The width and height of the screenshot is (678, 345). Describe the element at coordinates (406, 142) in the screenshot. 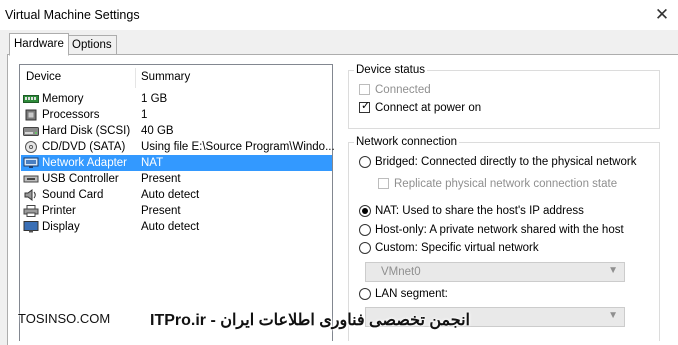

I see `network-connection-title: Network connection` at that location.